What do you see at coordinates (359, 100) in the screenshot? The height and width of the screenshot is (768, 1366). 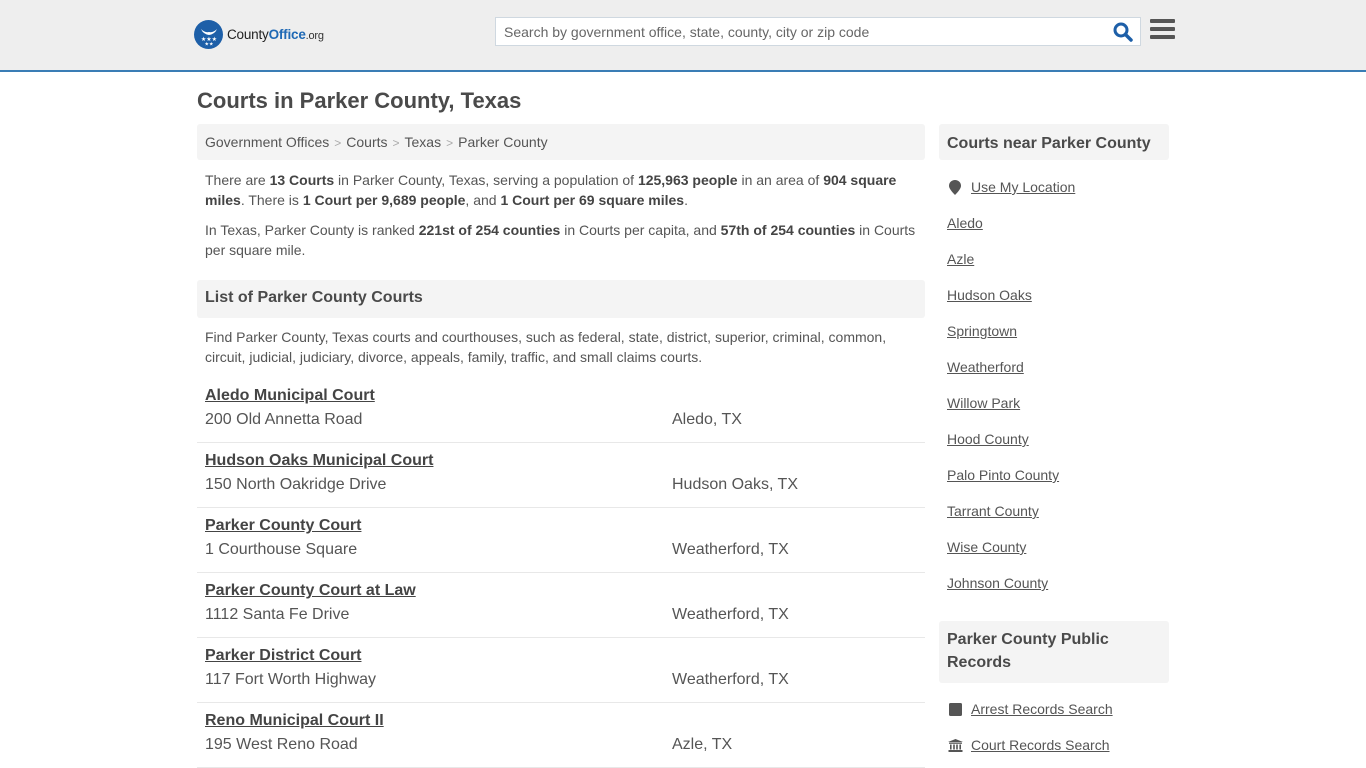 I see `page-title: Courts in Parker County, Texas` at bounding box center [359, 100].